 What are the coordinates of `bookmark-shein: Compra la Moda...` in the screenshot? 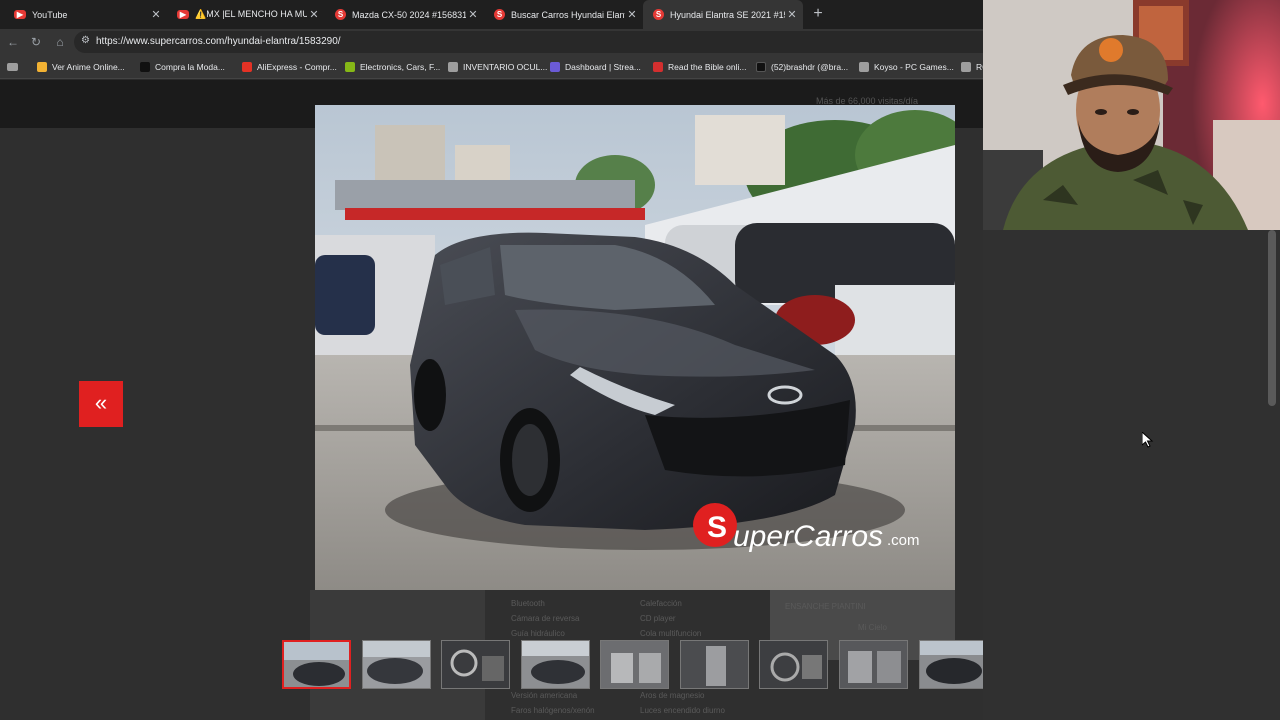 It's located at (182, 67).